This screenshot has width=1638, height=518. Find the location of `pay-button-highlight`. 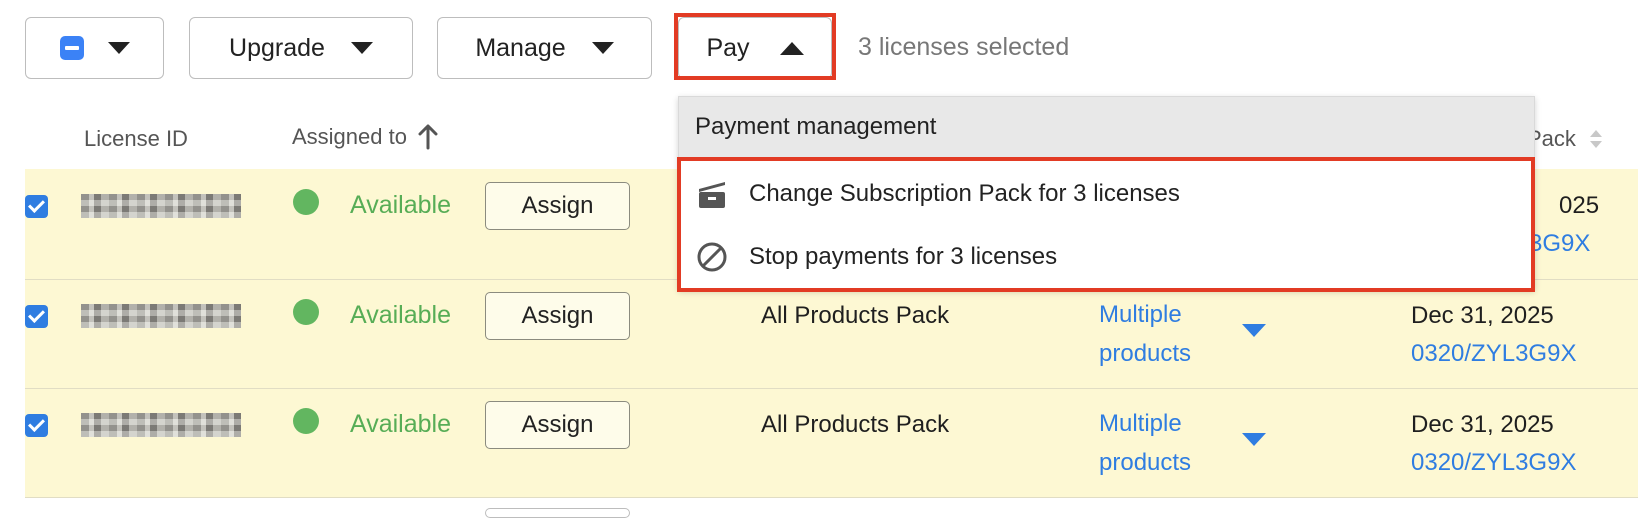

pay-button-highlight is located at coordinates (755, 46).